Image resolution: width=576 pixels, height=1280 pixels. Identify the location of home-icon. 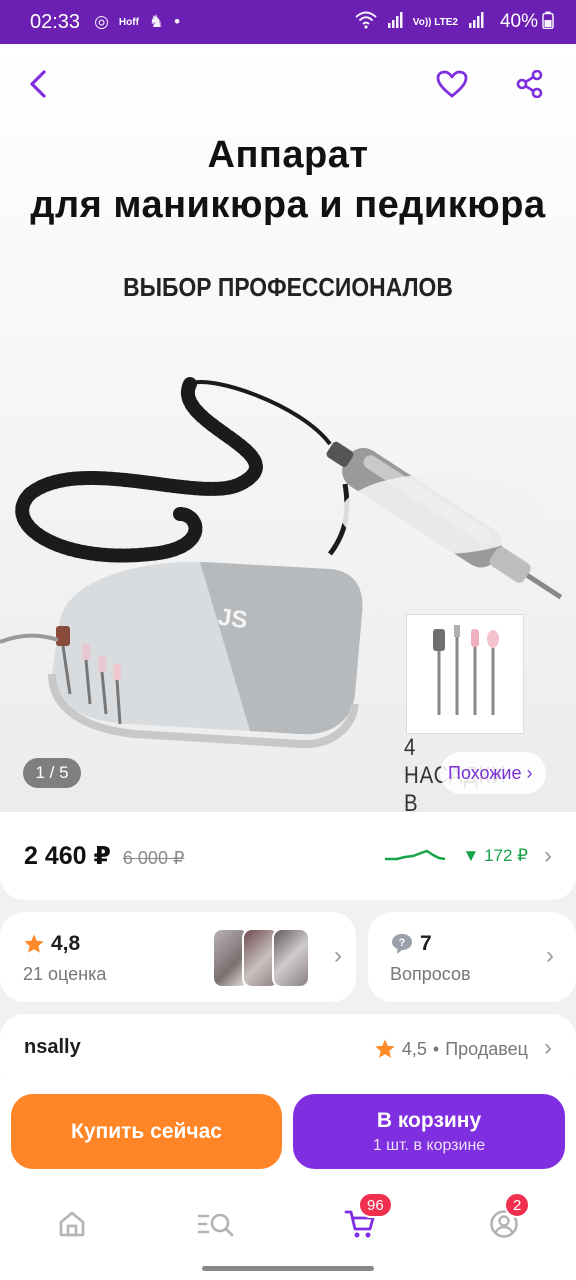
(72, 1224).